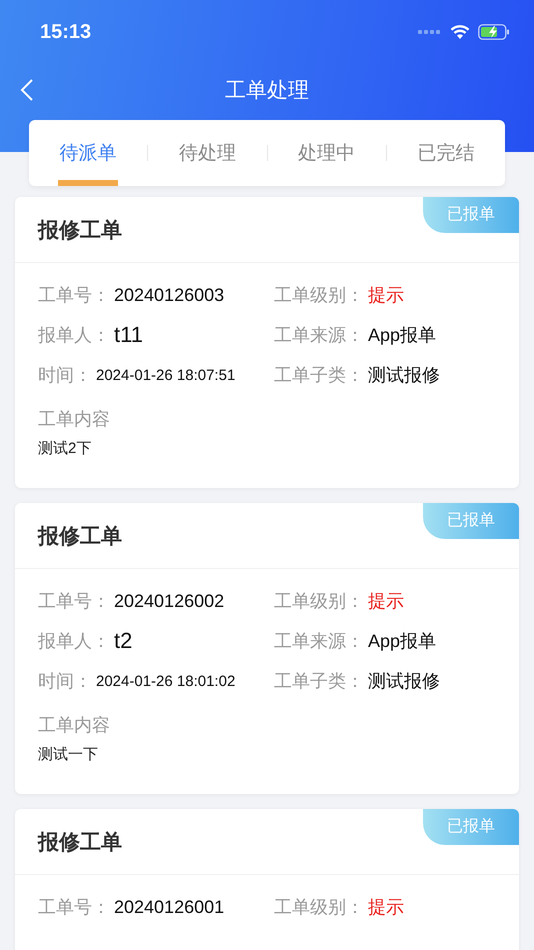 This screenshot has height=950, width=534. Describe the element at coordinates (123, 641) in the screenshot. I see `field-value: t2` at that location.